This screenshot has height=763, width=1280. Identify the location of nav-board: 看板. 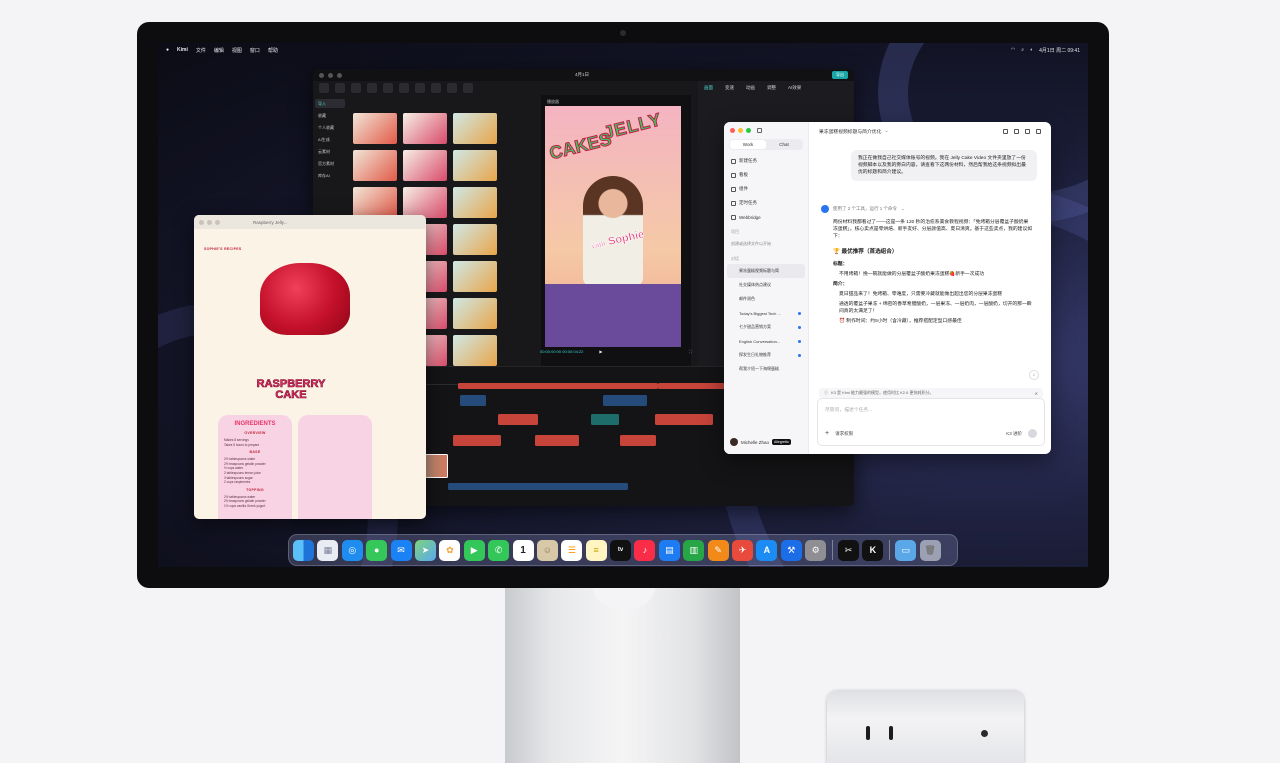
(766, 175).